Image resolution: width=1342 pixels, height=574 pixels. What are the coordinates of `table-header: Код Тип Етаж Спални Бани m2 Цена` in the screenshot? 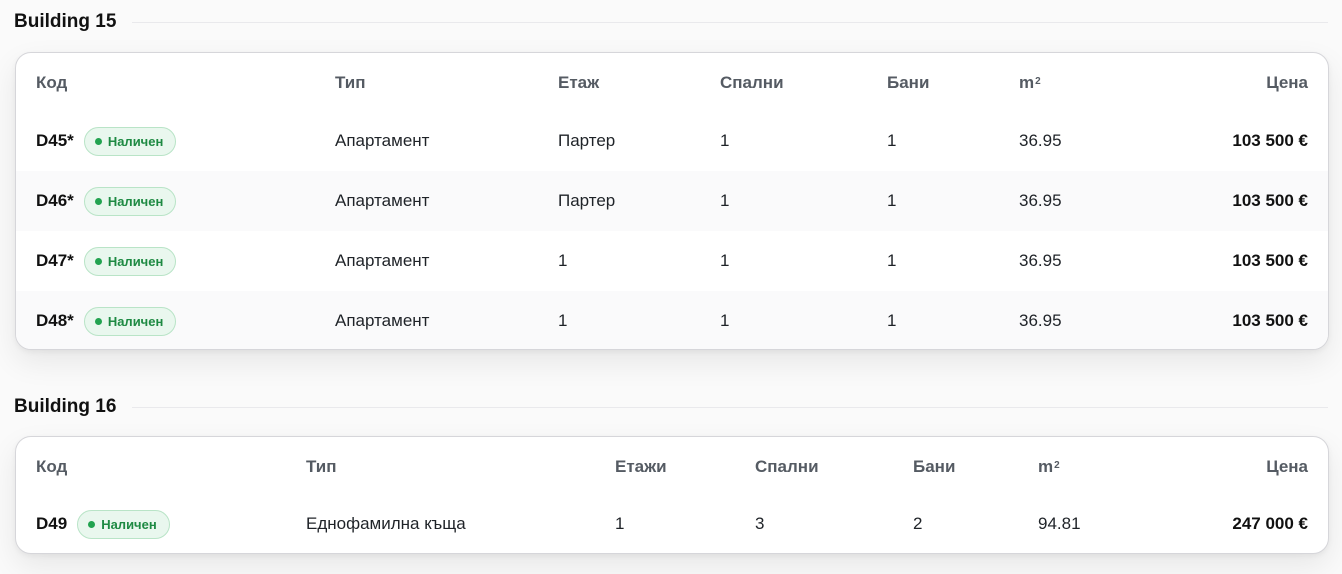 It's located at (672, 83).